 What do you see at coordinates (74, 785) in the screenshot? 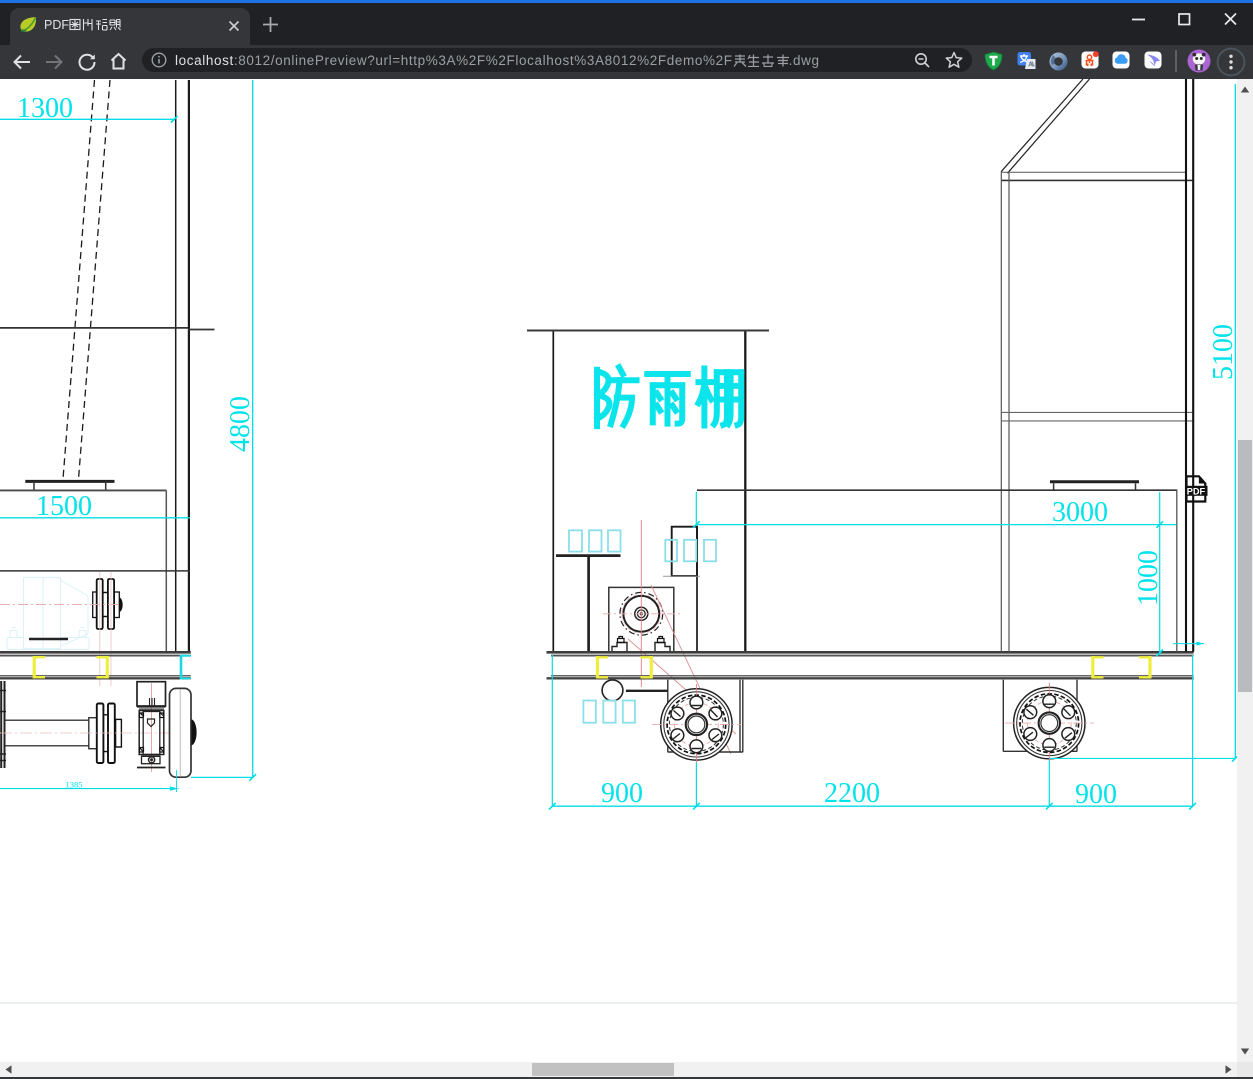
I see `svg-text: 1385` at bounding box center [74, 785].